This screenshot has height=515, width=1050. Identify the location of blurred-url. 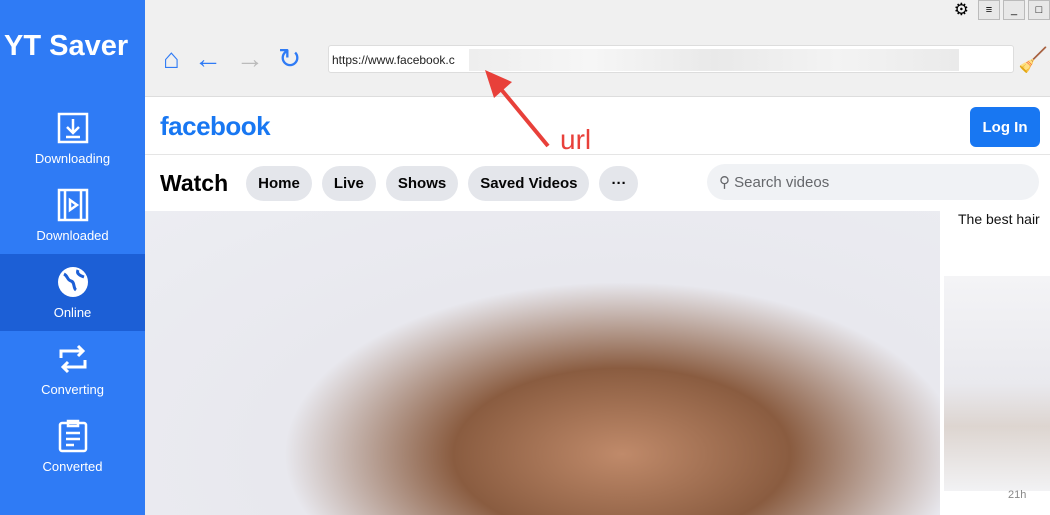
(714, 60).